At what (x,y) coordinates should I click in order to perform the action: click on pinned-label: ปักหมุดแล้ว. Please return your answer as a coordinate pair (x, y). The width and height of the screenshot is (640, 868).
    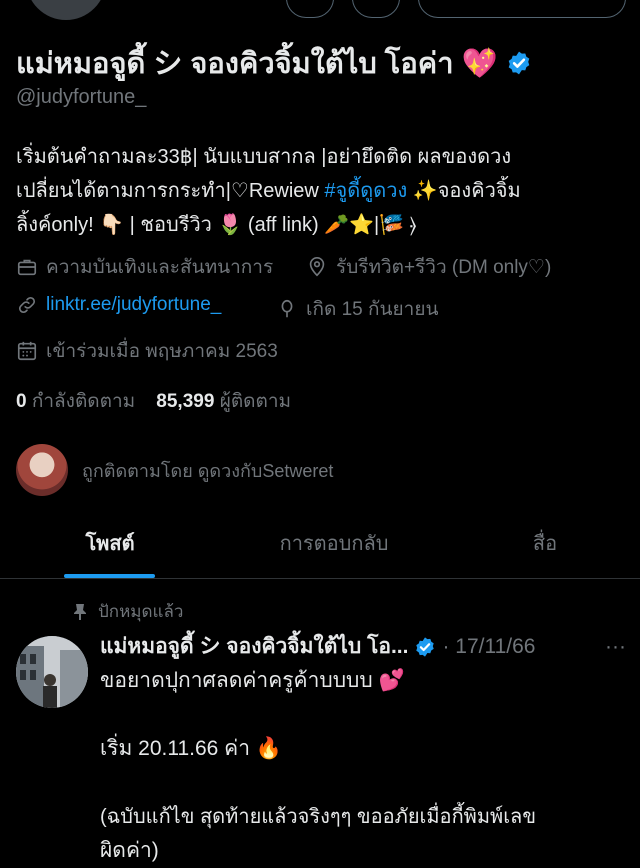
    Looking at the image, I should click on (141, 611).